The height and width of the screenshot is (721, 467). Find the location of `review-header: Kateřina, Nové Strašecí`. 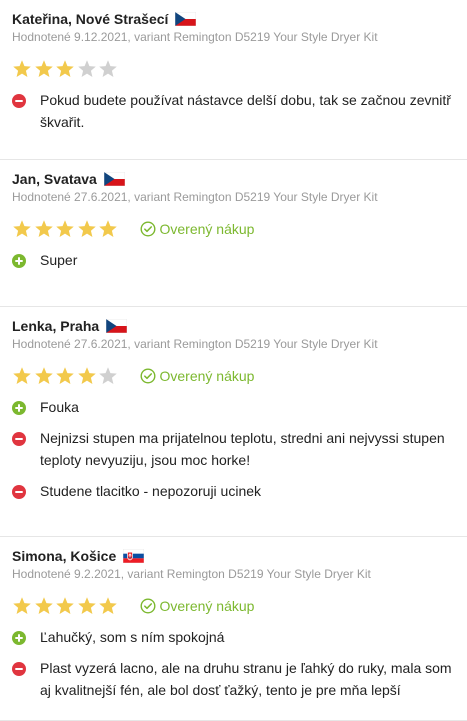

review-header: Kateřina, Nové Strašecí is located at coordinates (233, 19).